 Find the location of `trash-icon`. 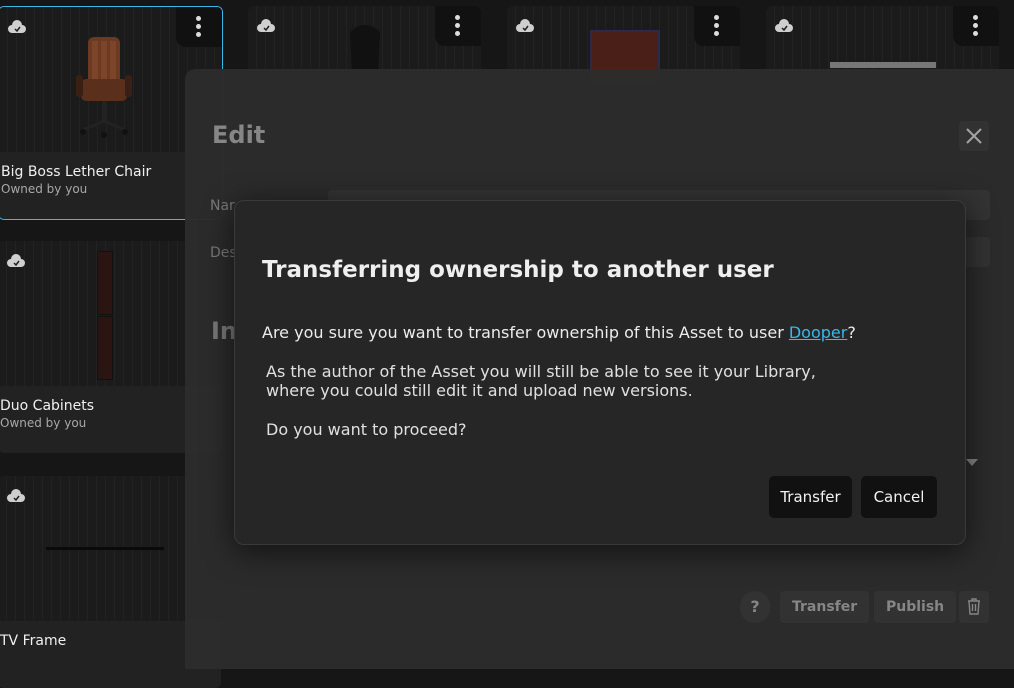

trash-icon is located at coordinates (974, 606).